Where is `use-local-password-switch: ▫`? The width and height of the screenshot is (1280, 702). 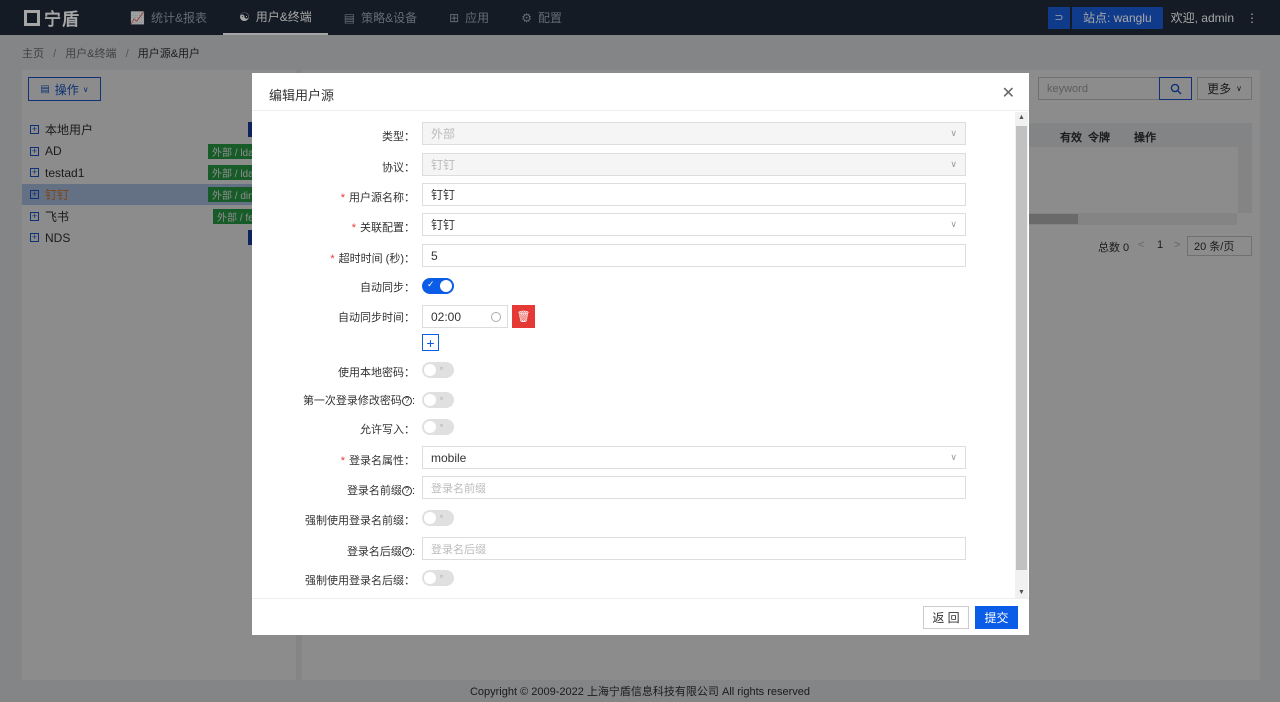
use-local-password-switch: ▫ is located at coordinates (438, 370).